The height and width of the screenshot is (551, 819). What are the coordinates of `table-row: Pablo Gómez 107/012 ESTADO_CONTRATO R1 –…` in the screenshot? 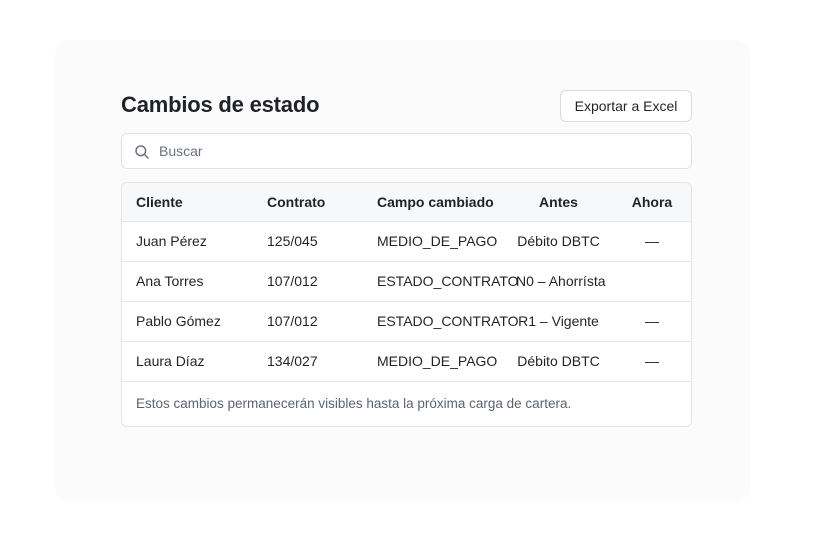 It's located at (406, 321).